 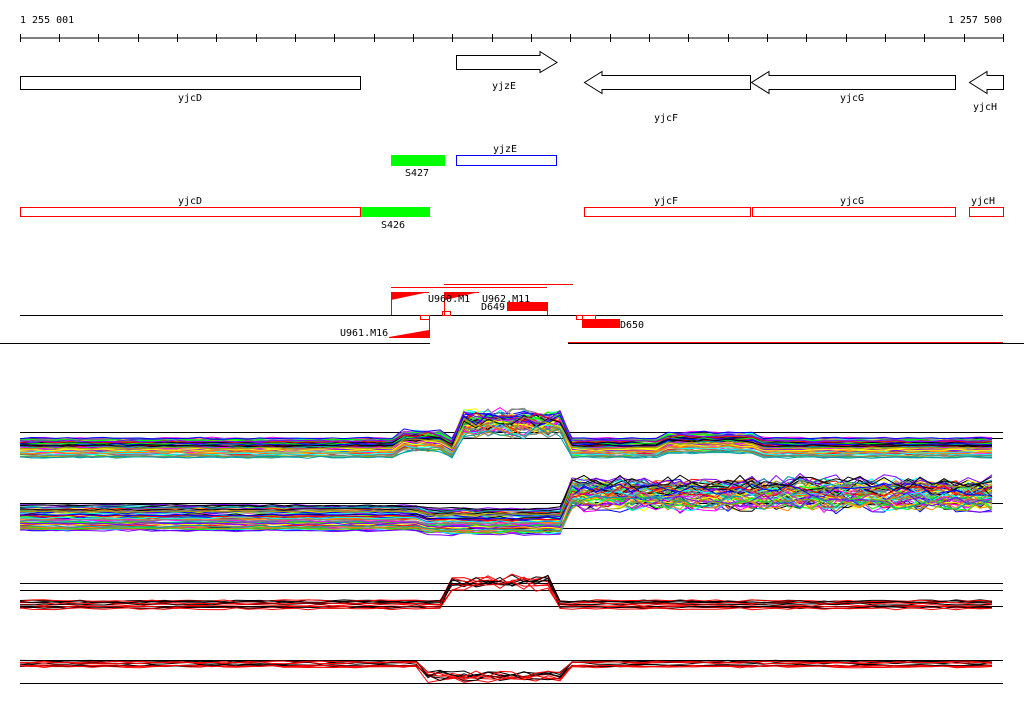 I want to click on gene-label: yjcF, so click(x=666, y=118).